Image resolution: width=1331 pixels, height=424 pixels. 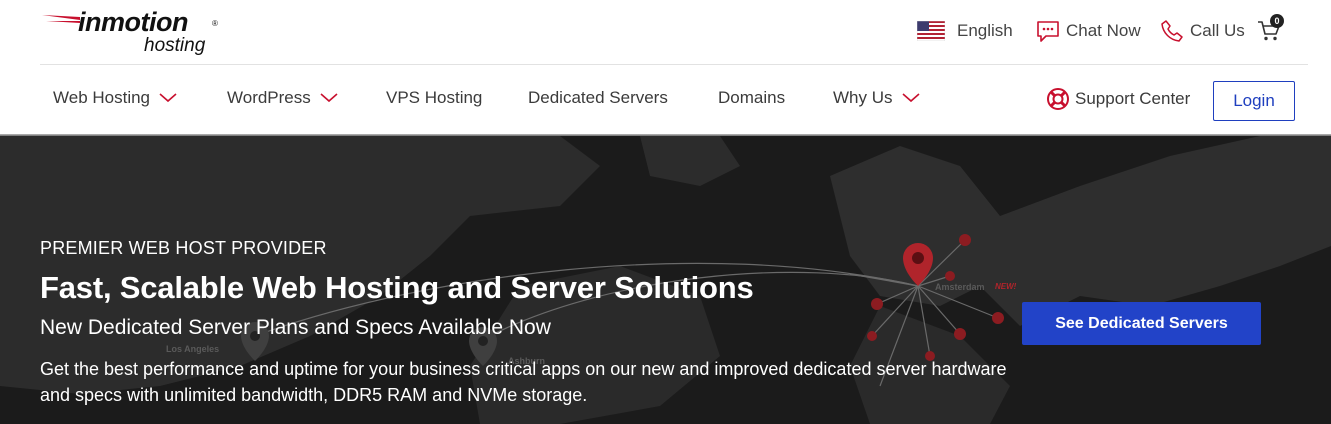 I want to click on nav-item-label: Web Hosting, so click(x=102, y=97).